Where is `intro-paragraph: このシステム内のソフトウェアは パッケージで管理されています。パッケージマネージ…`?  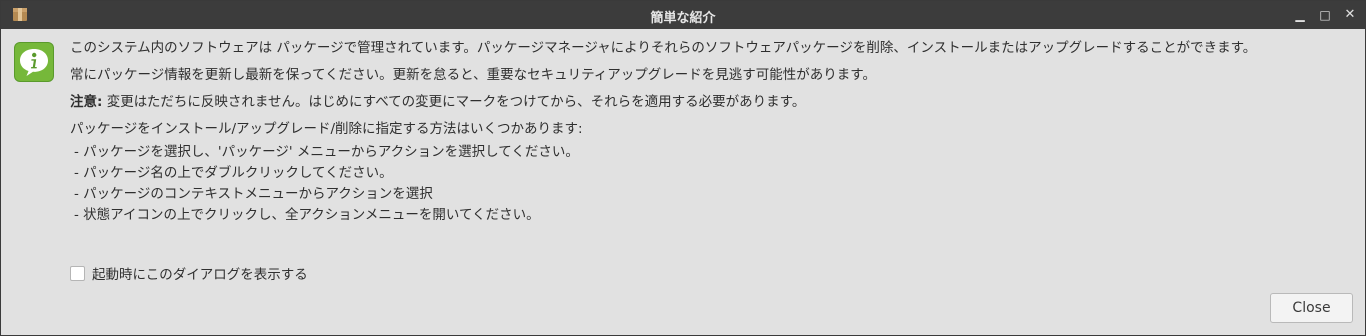 intro-paragraph: このシステム内のソフトウェアは パッケージで管理されています。パッケージマネージ… is located at coordinates (663, 48).